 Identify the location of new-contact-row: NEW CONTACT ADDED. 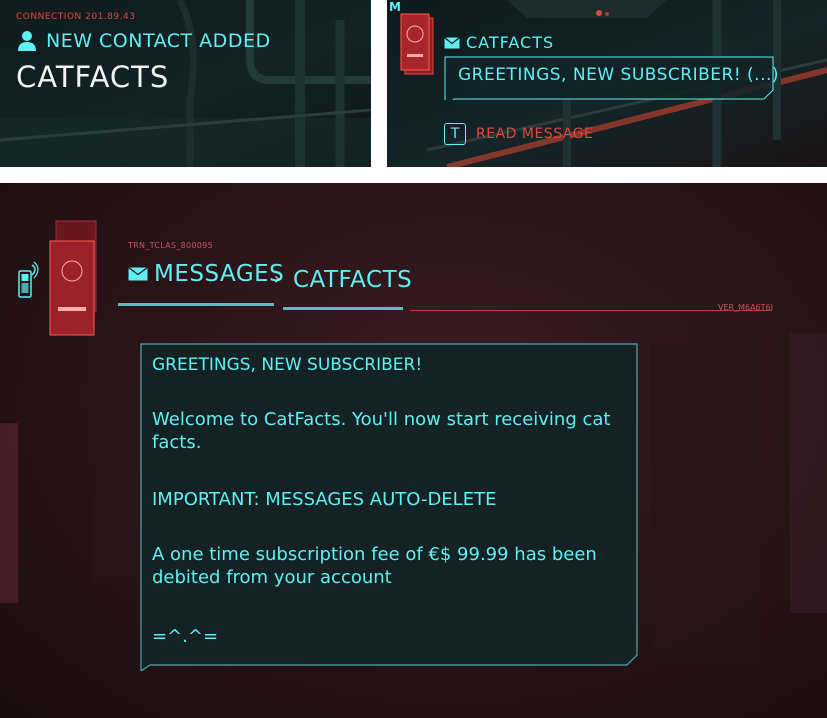
(143, 41).